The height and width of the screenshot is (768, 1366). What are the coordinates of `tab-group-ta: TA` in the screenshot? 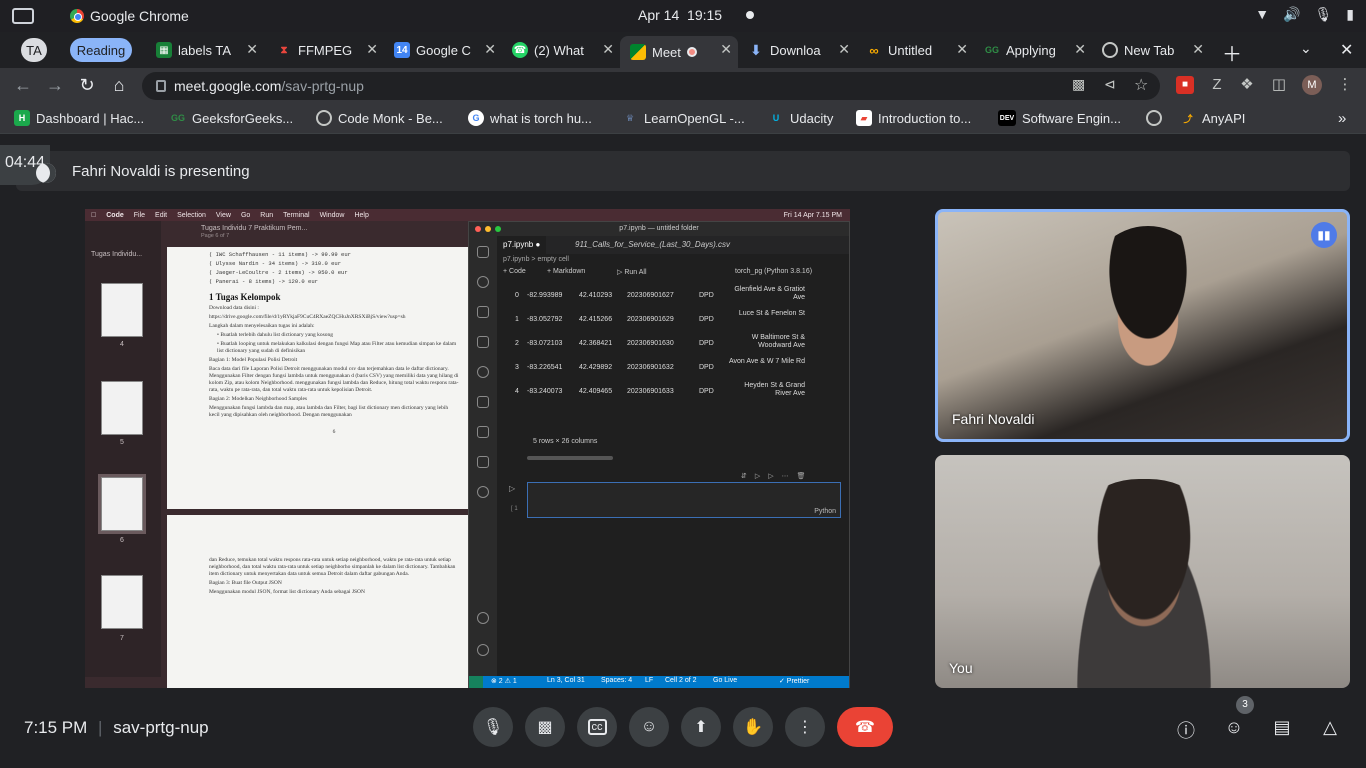 It's located at (34, 50).